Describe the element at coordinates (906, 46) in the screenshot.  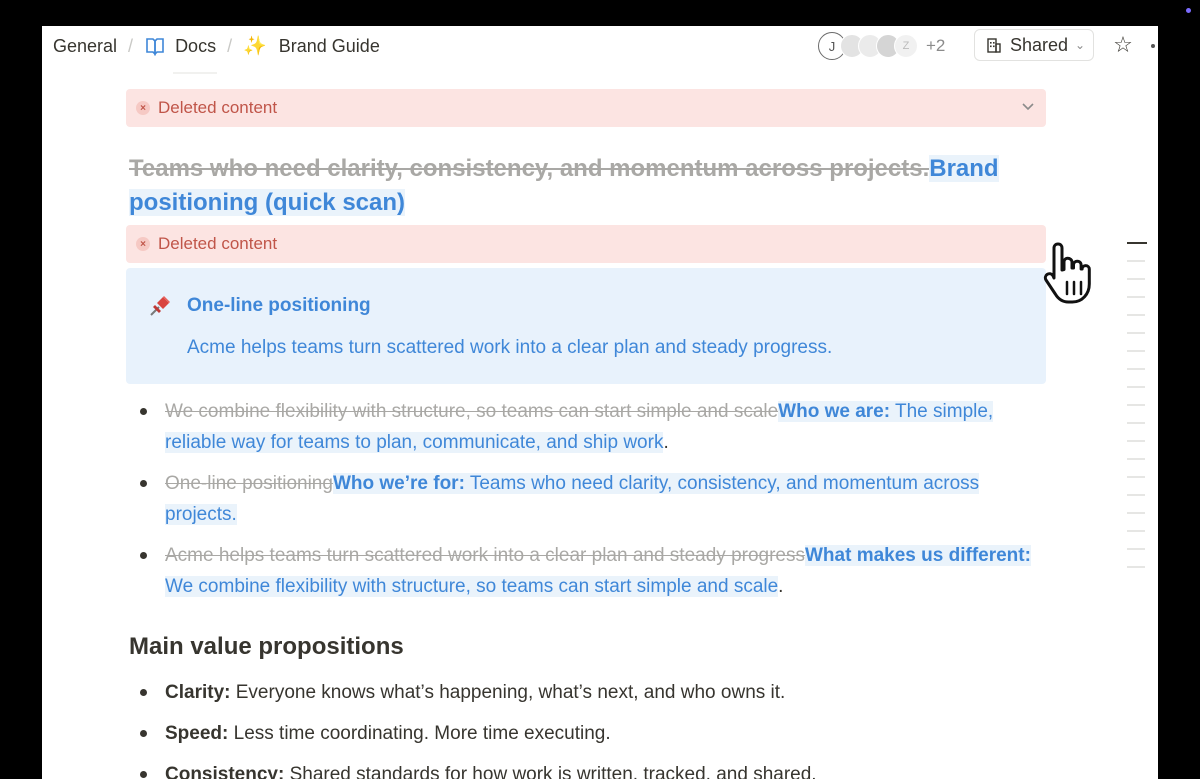
I see `avatar: Z` at that location.